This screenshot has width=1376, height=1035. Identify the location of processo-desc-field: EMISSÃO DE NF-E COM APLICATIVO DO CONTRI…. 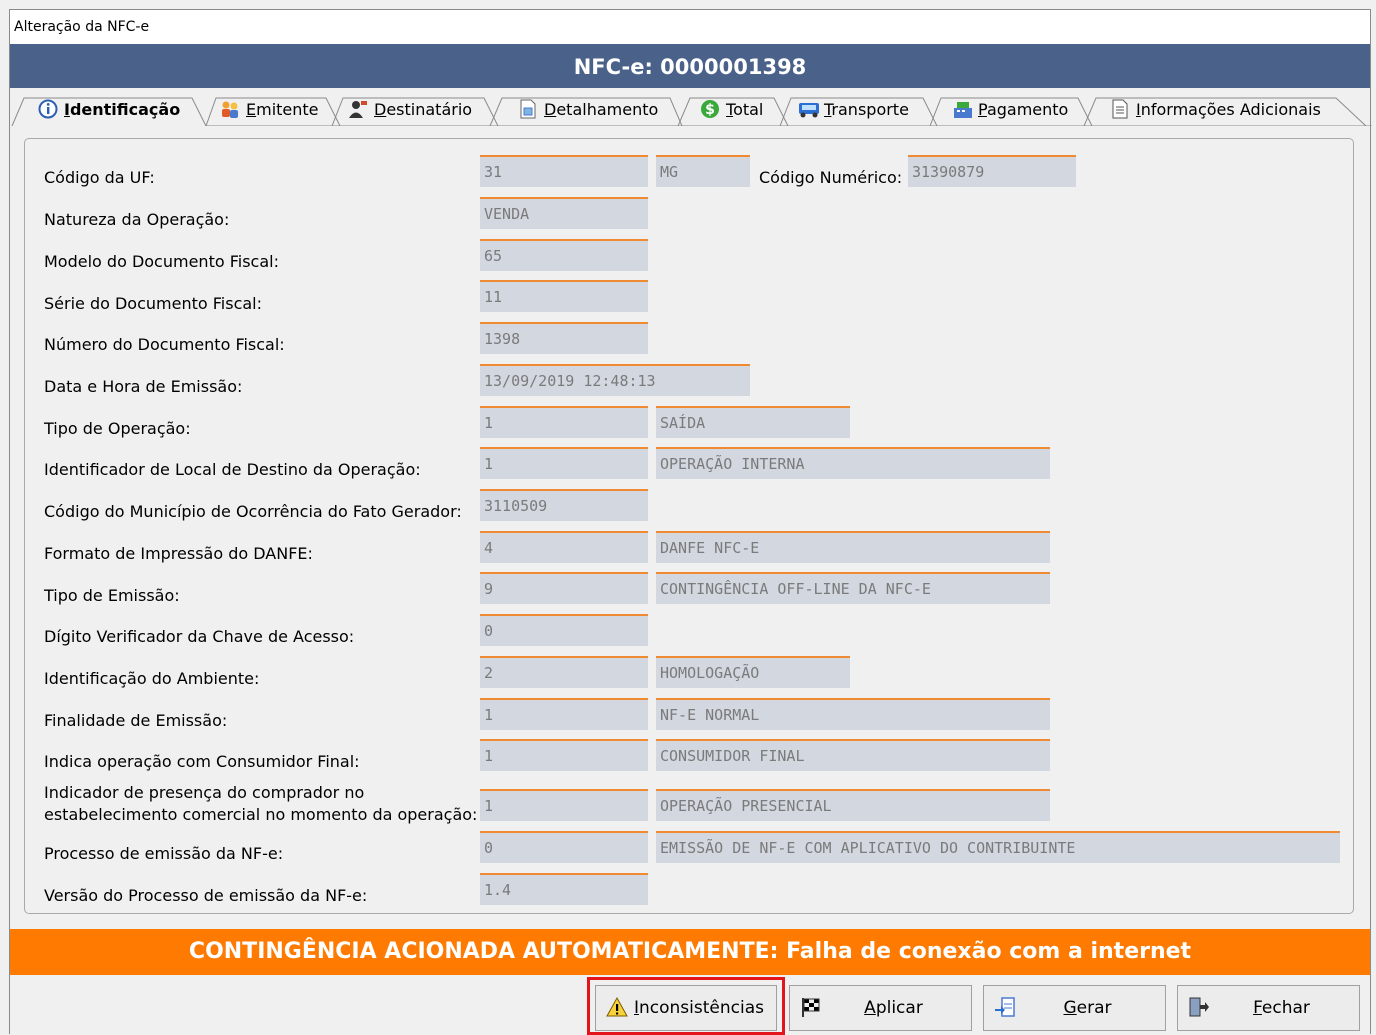
(998, 847).